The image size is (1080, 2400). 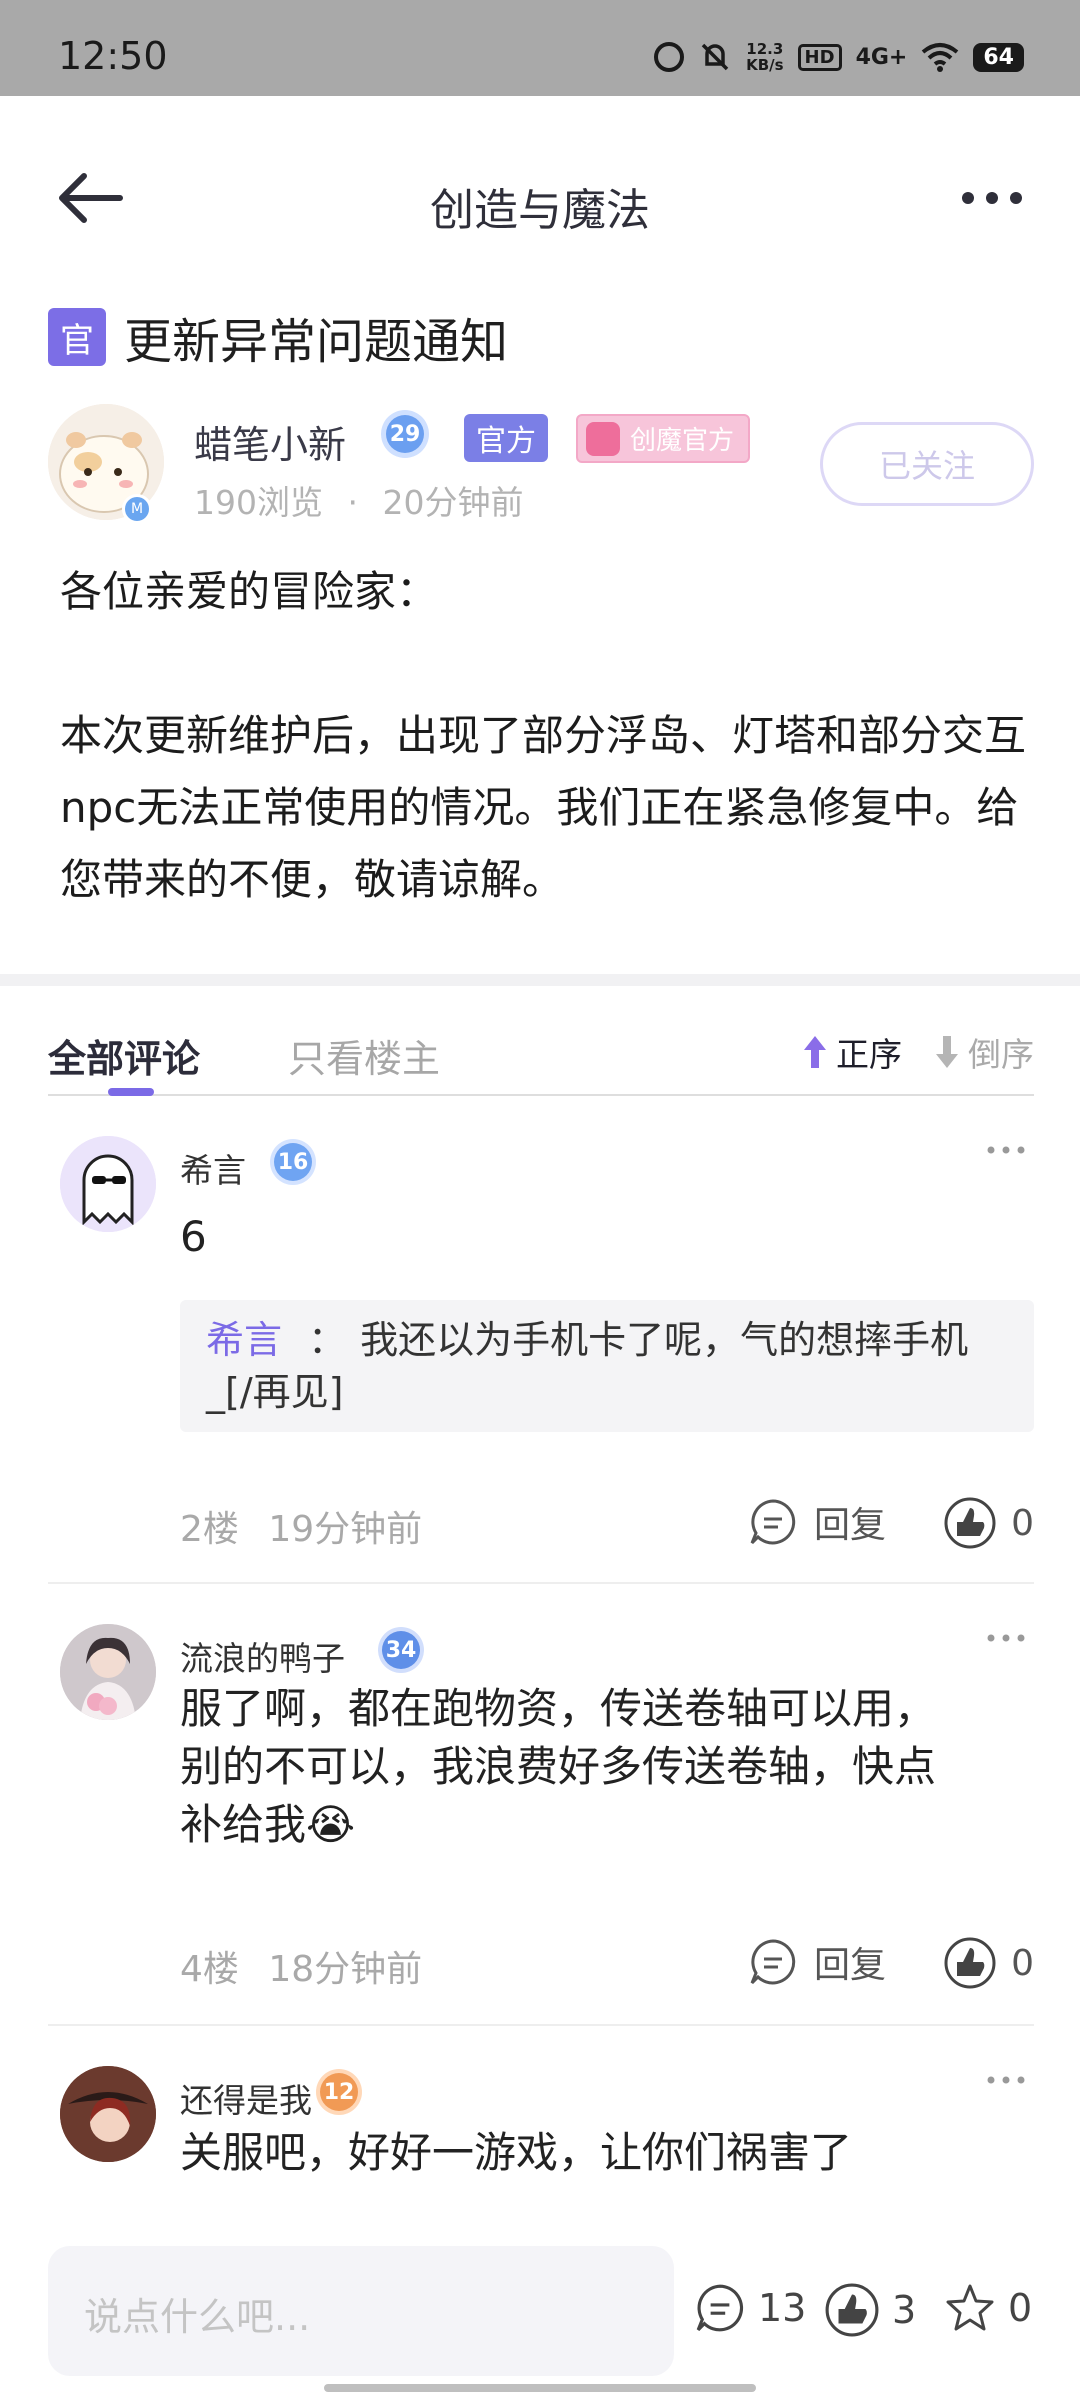 What do you see at coordinates (209, 1529) in the screenshot?
I see `floor-number: 2楼` at bounding box center [209, 1529].